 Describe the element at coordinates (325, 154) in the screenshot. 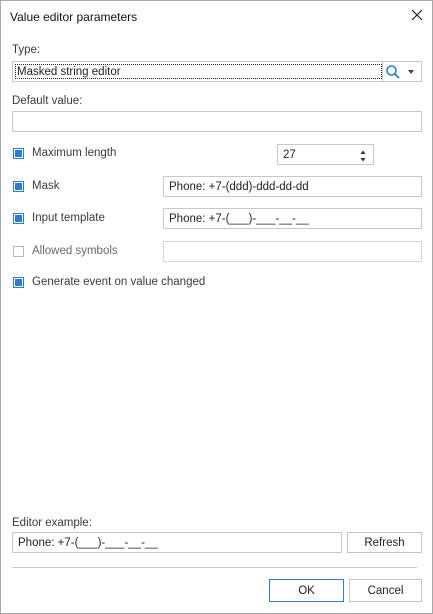

I see `maximum-length-spinner: 27` at that location.